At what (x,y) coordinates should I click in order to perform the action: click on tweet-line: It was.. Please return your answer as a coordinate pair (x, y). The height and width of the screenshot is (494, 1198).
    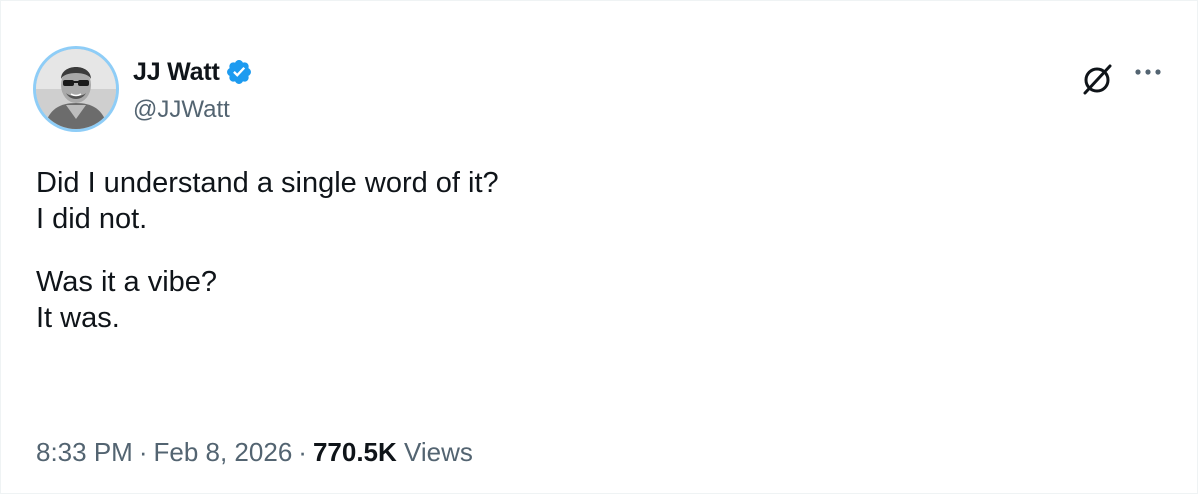
    Looking at the image, I should click on (78, 318).